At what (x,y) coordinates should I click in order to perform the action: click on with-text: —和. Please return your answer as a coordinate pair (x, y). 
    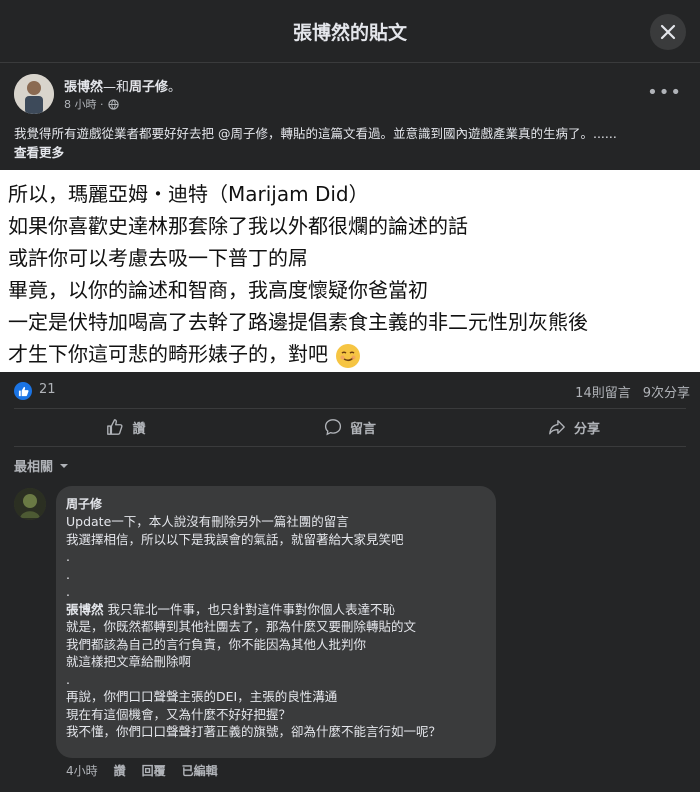
    Looking at the image, I should click on (116, 87).